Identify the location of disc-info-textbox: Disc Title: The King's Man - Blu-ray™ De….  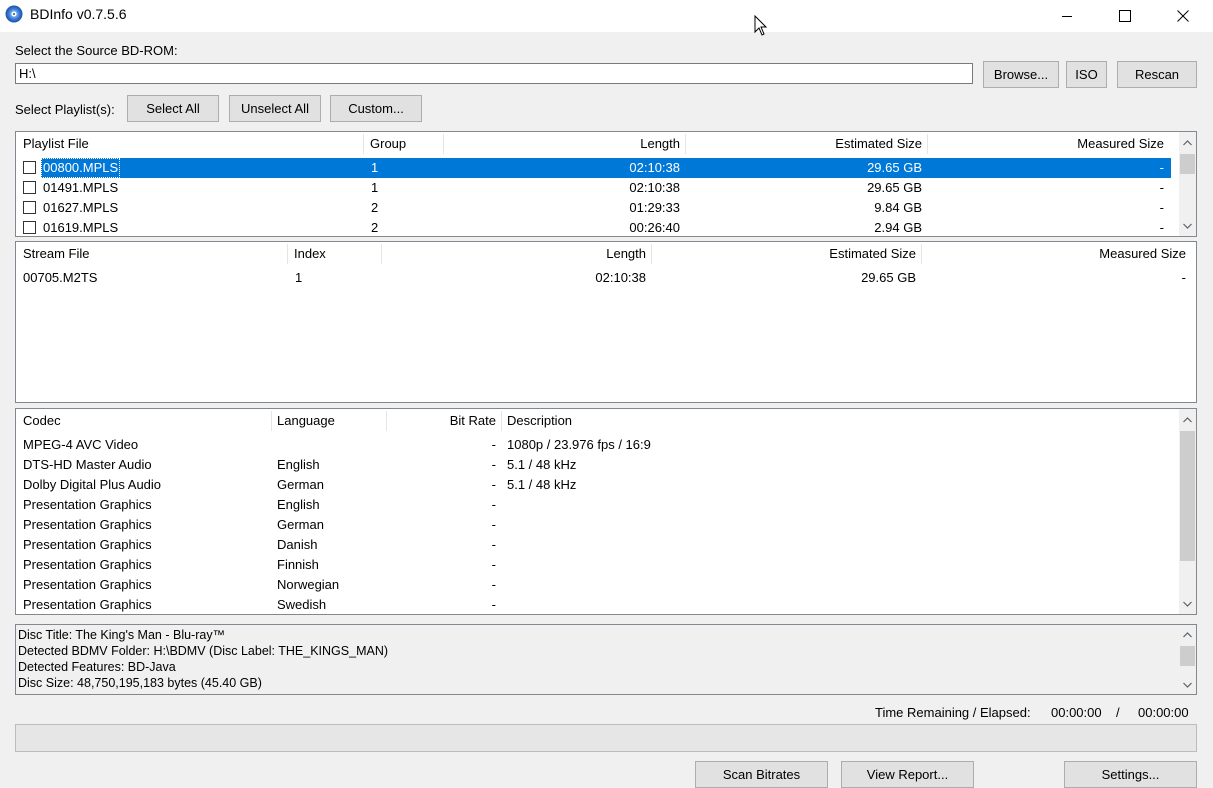
(606, 659).